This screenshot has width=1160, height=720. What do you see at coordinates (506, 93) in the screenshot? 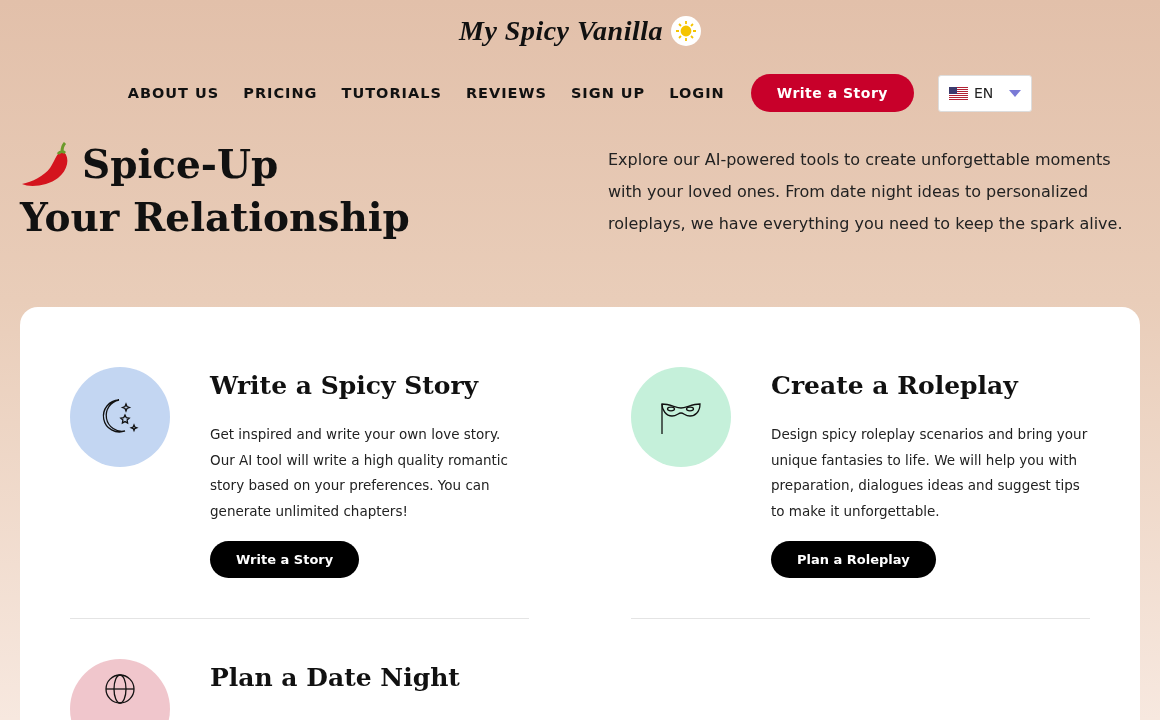
I see `nav-link: REVIEWS` at bounding box center [506, 93].